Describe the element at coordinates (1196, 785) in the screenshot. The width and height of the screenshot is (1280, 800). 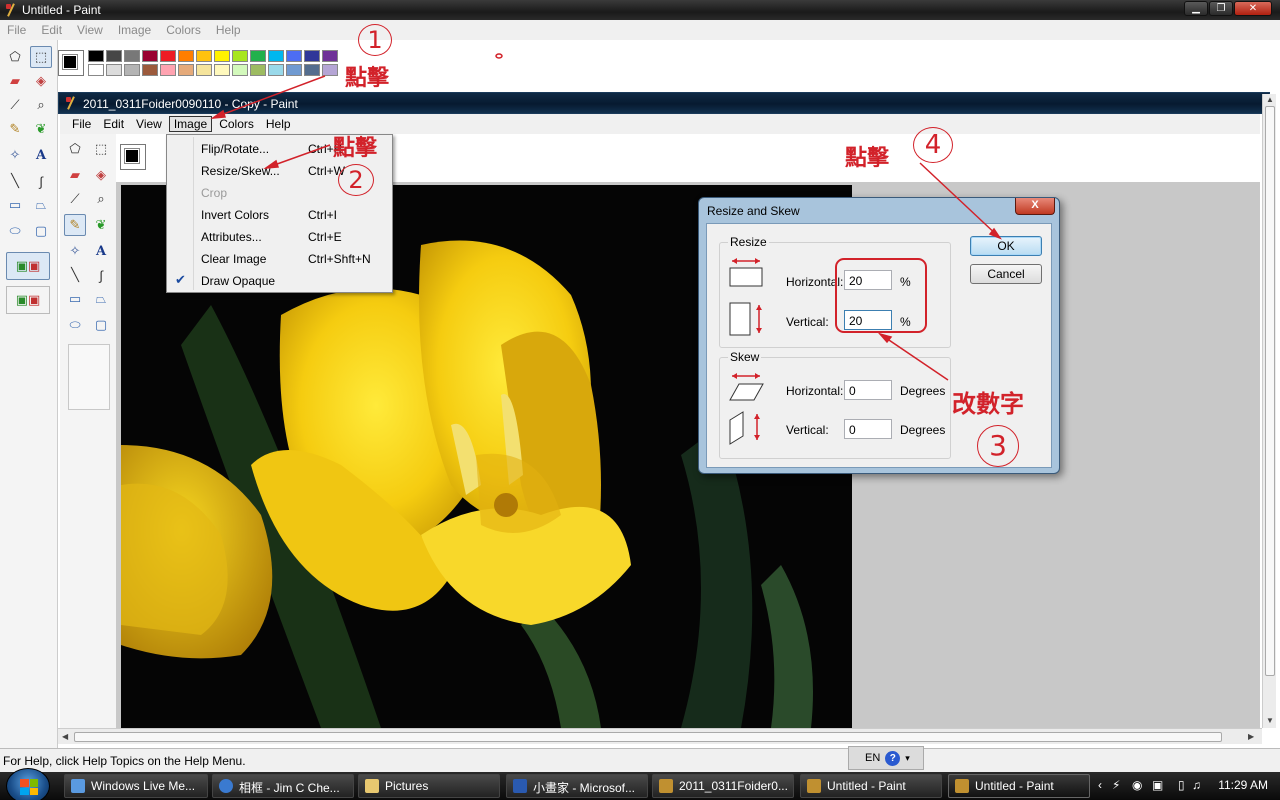
I see `volume-icon: ♫` at that location.